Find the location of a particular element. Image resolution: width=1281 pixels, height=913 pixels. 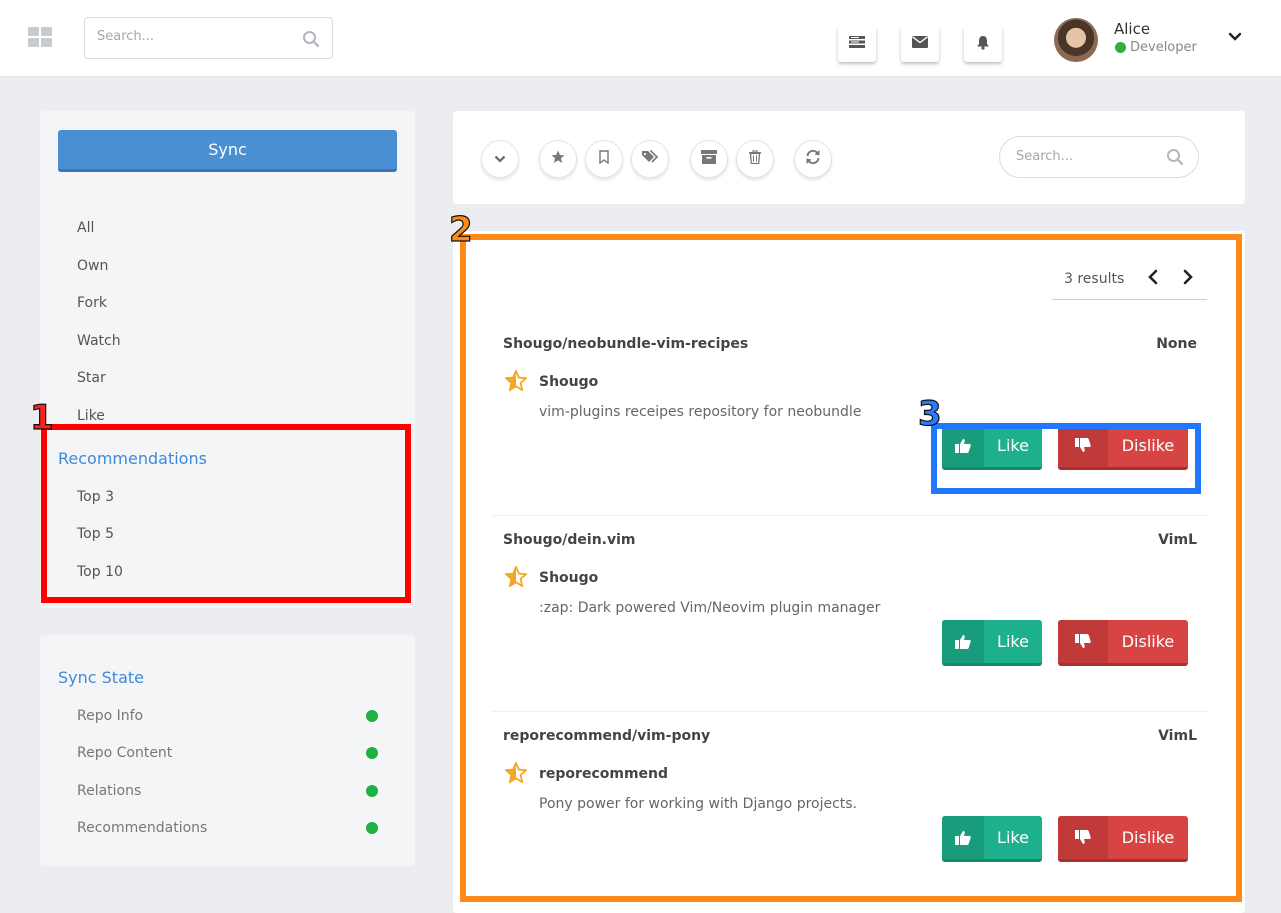

sync-state-recommendations: Recommendations is located at coordinates (142, 828).